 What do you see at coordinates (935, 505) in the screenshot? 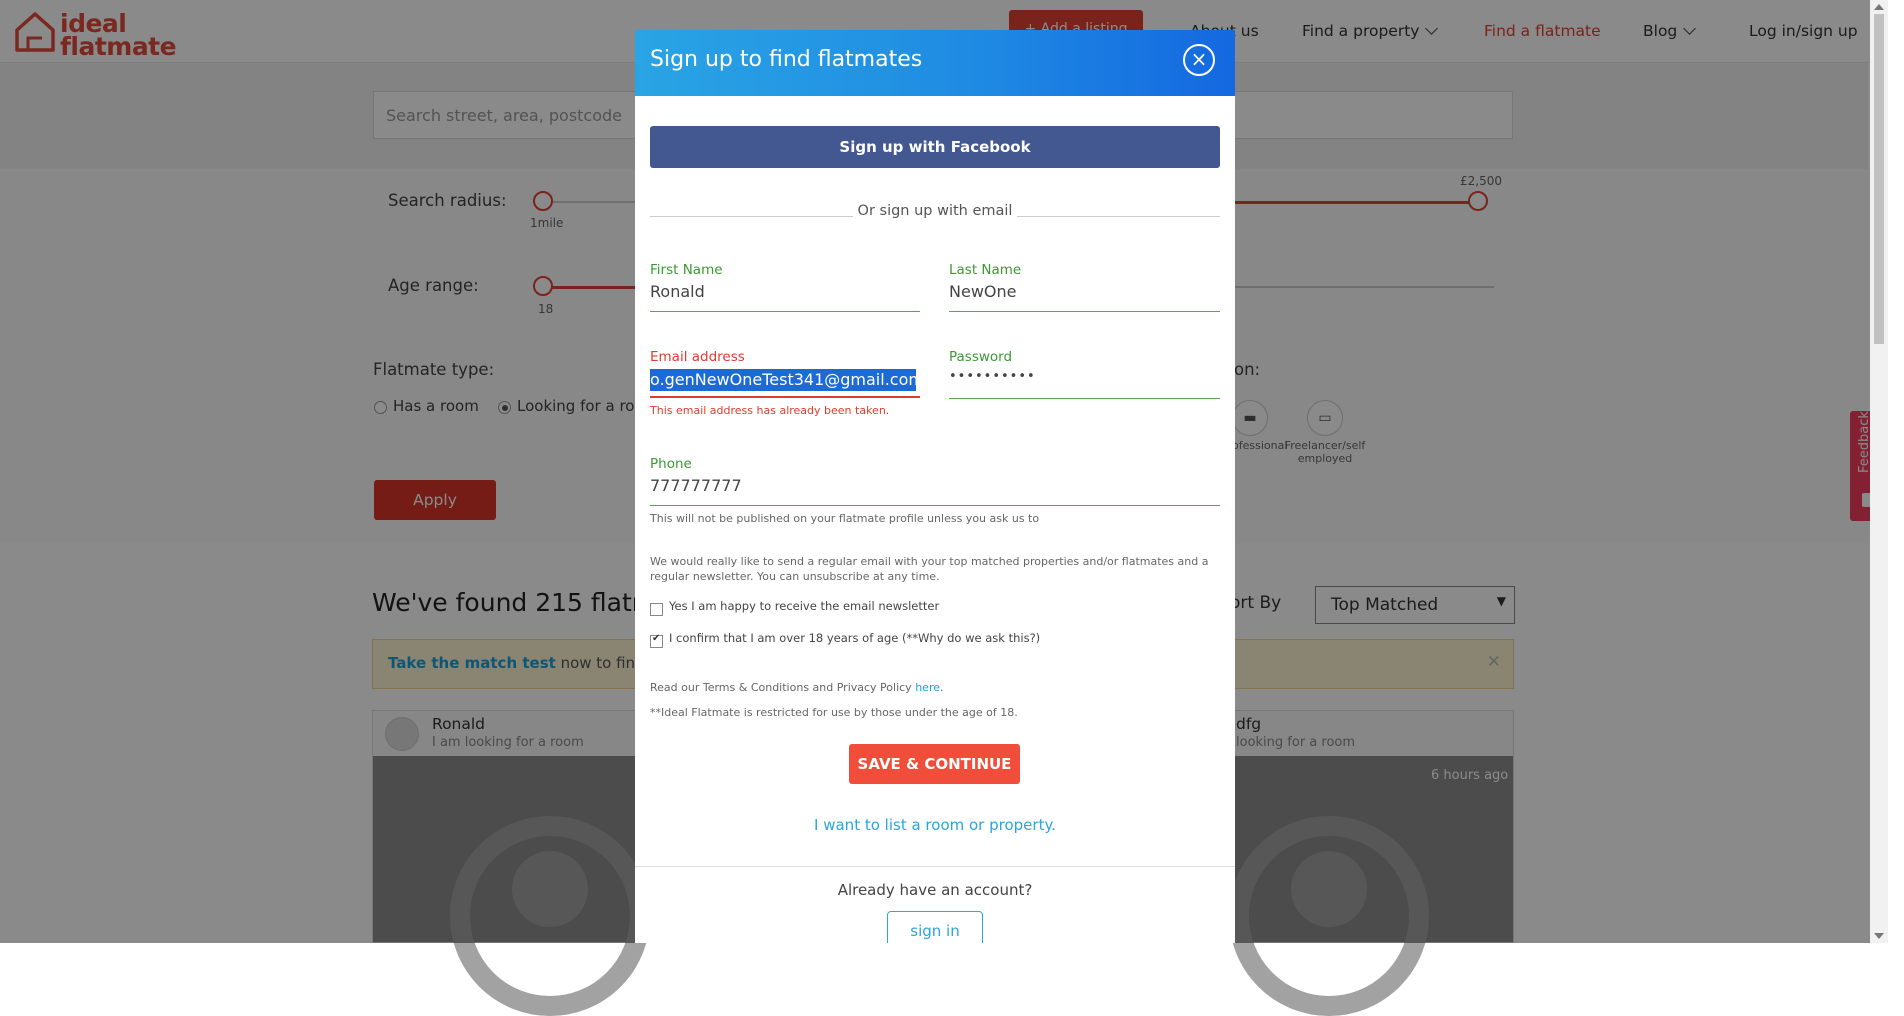
I see `phone-underline` at bounding box center [935, 505].